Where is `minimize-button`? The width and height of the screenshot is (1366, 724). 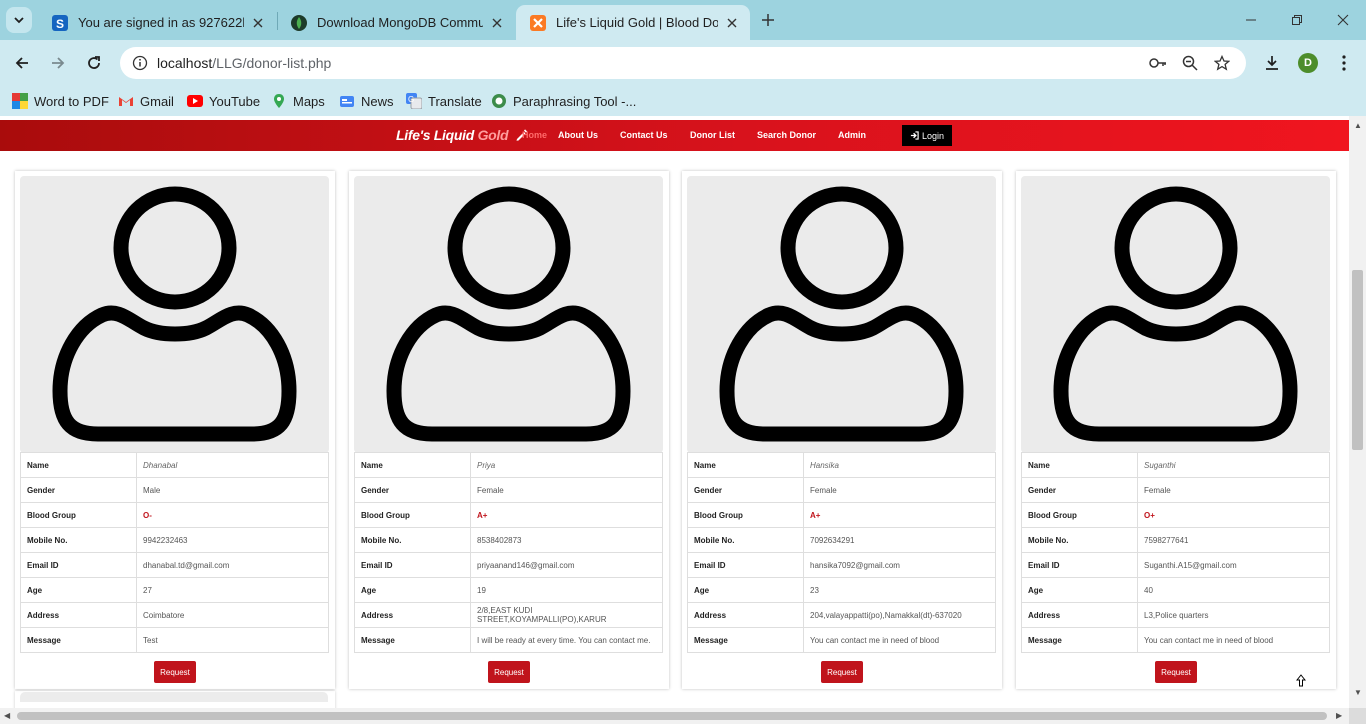
minimize-button is located at coordinates (1251, 20).